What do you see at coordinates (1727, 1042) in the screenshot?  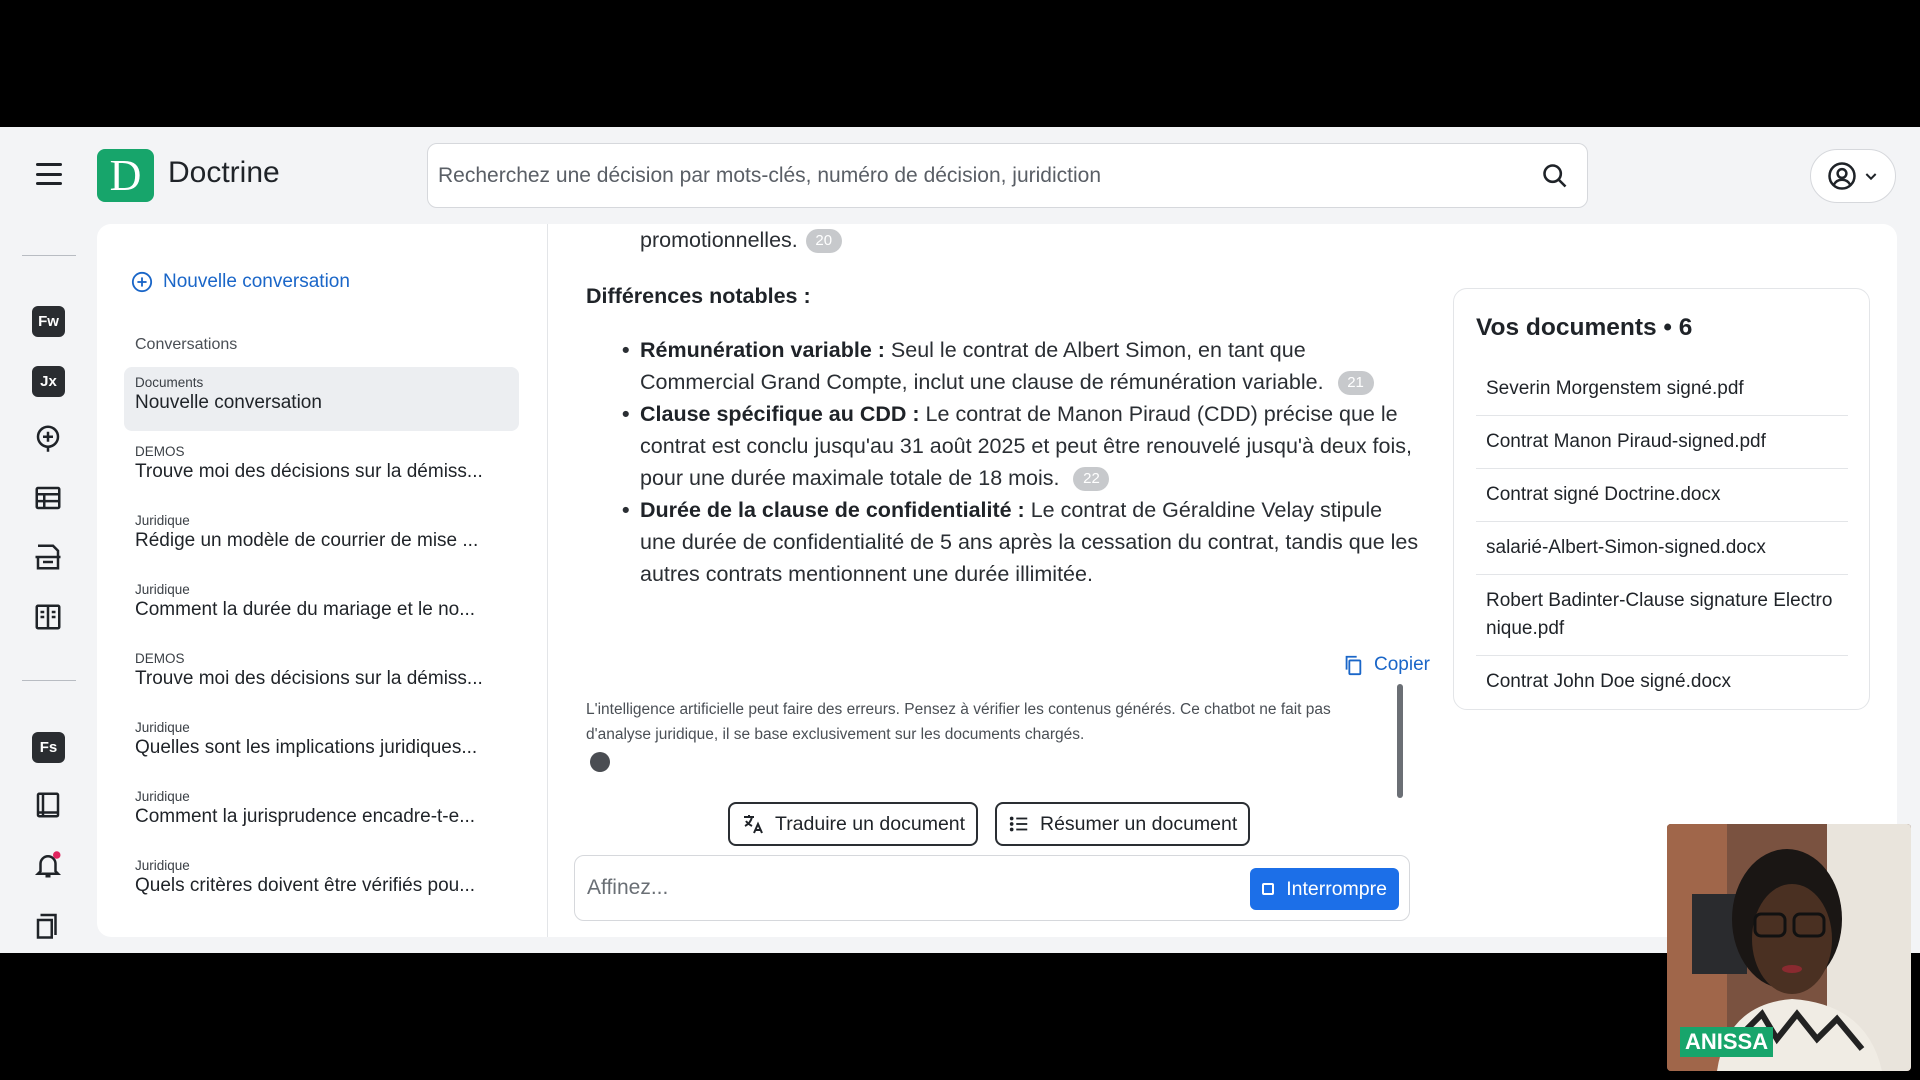 I see `presenter-name-tag: ANISSA` at bounding box center [1727, 1042].